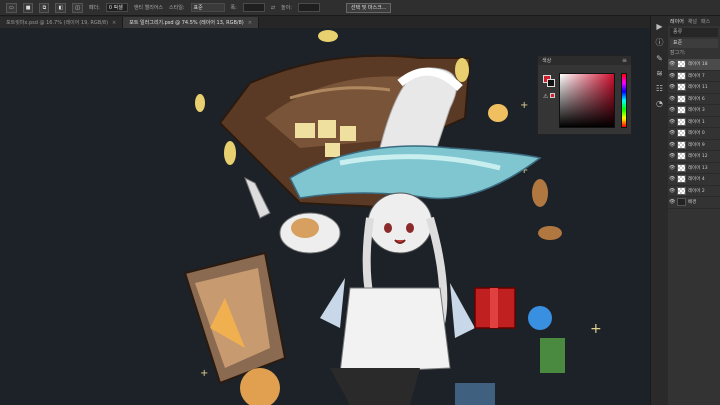  I want to click on panel-icon-strip: ▶ ⓘ ✎ ≋ ☷ ◔, so click(659, 210).